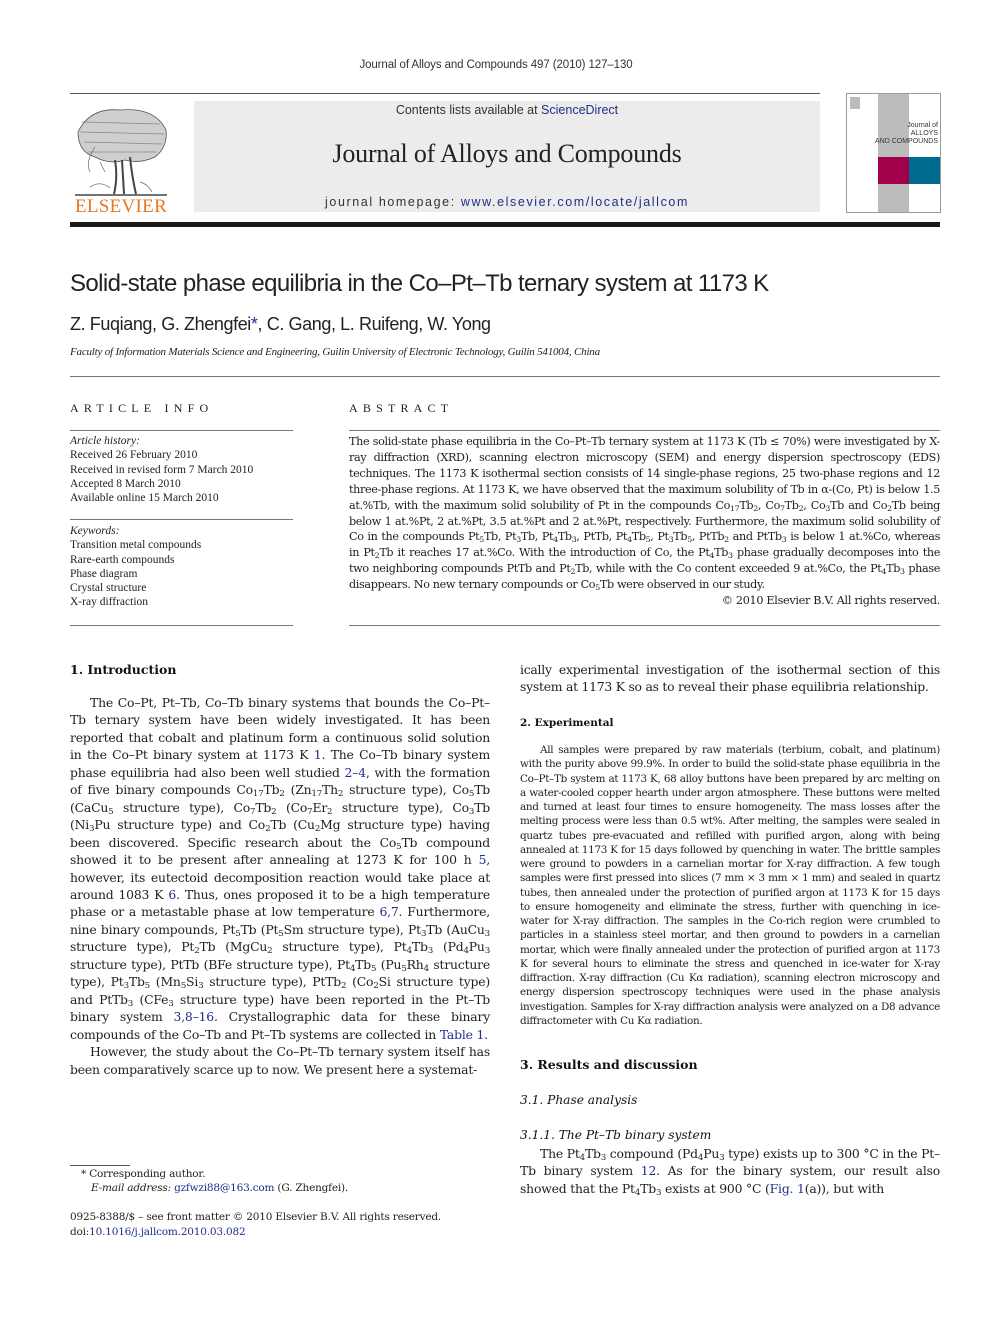 This screenshot has width=992, height=1323. What do you see at coordinates (144, 498) in the screenshot?
I see `history-item: Available online 15 March 2010` at bounding box center [144, 498].